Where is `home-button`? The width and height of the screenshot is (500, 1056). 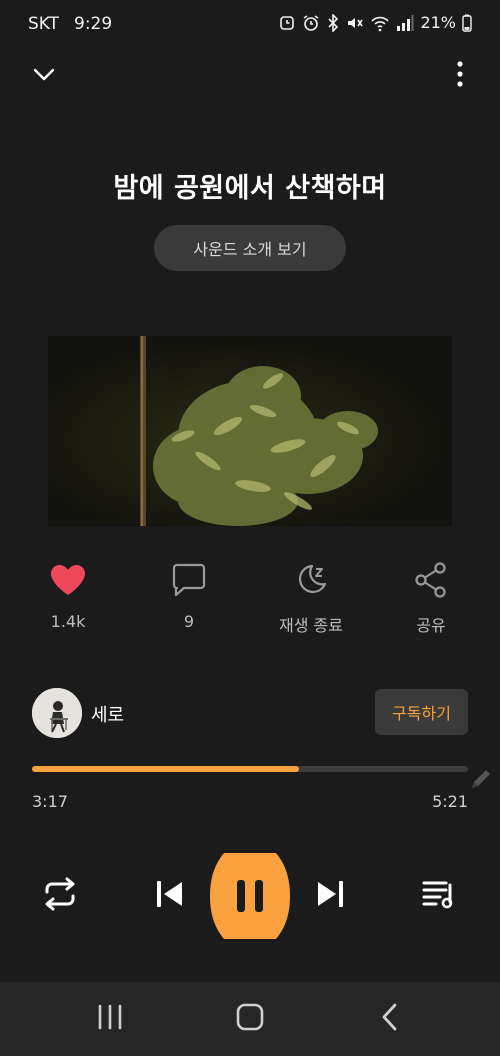 home-button is located at coordinates (250, 1019).